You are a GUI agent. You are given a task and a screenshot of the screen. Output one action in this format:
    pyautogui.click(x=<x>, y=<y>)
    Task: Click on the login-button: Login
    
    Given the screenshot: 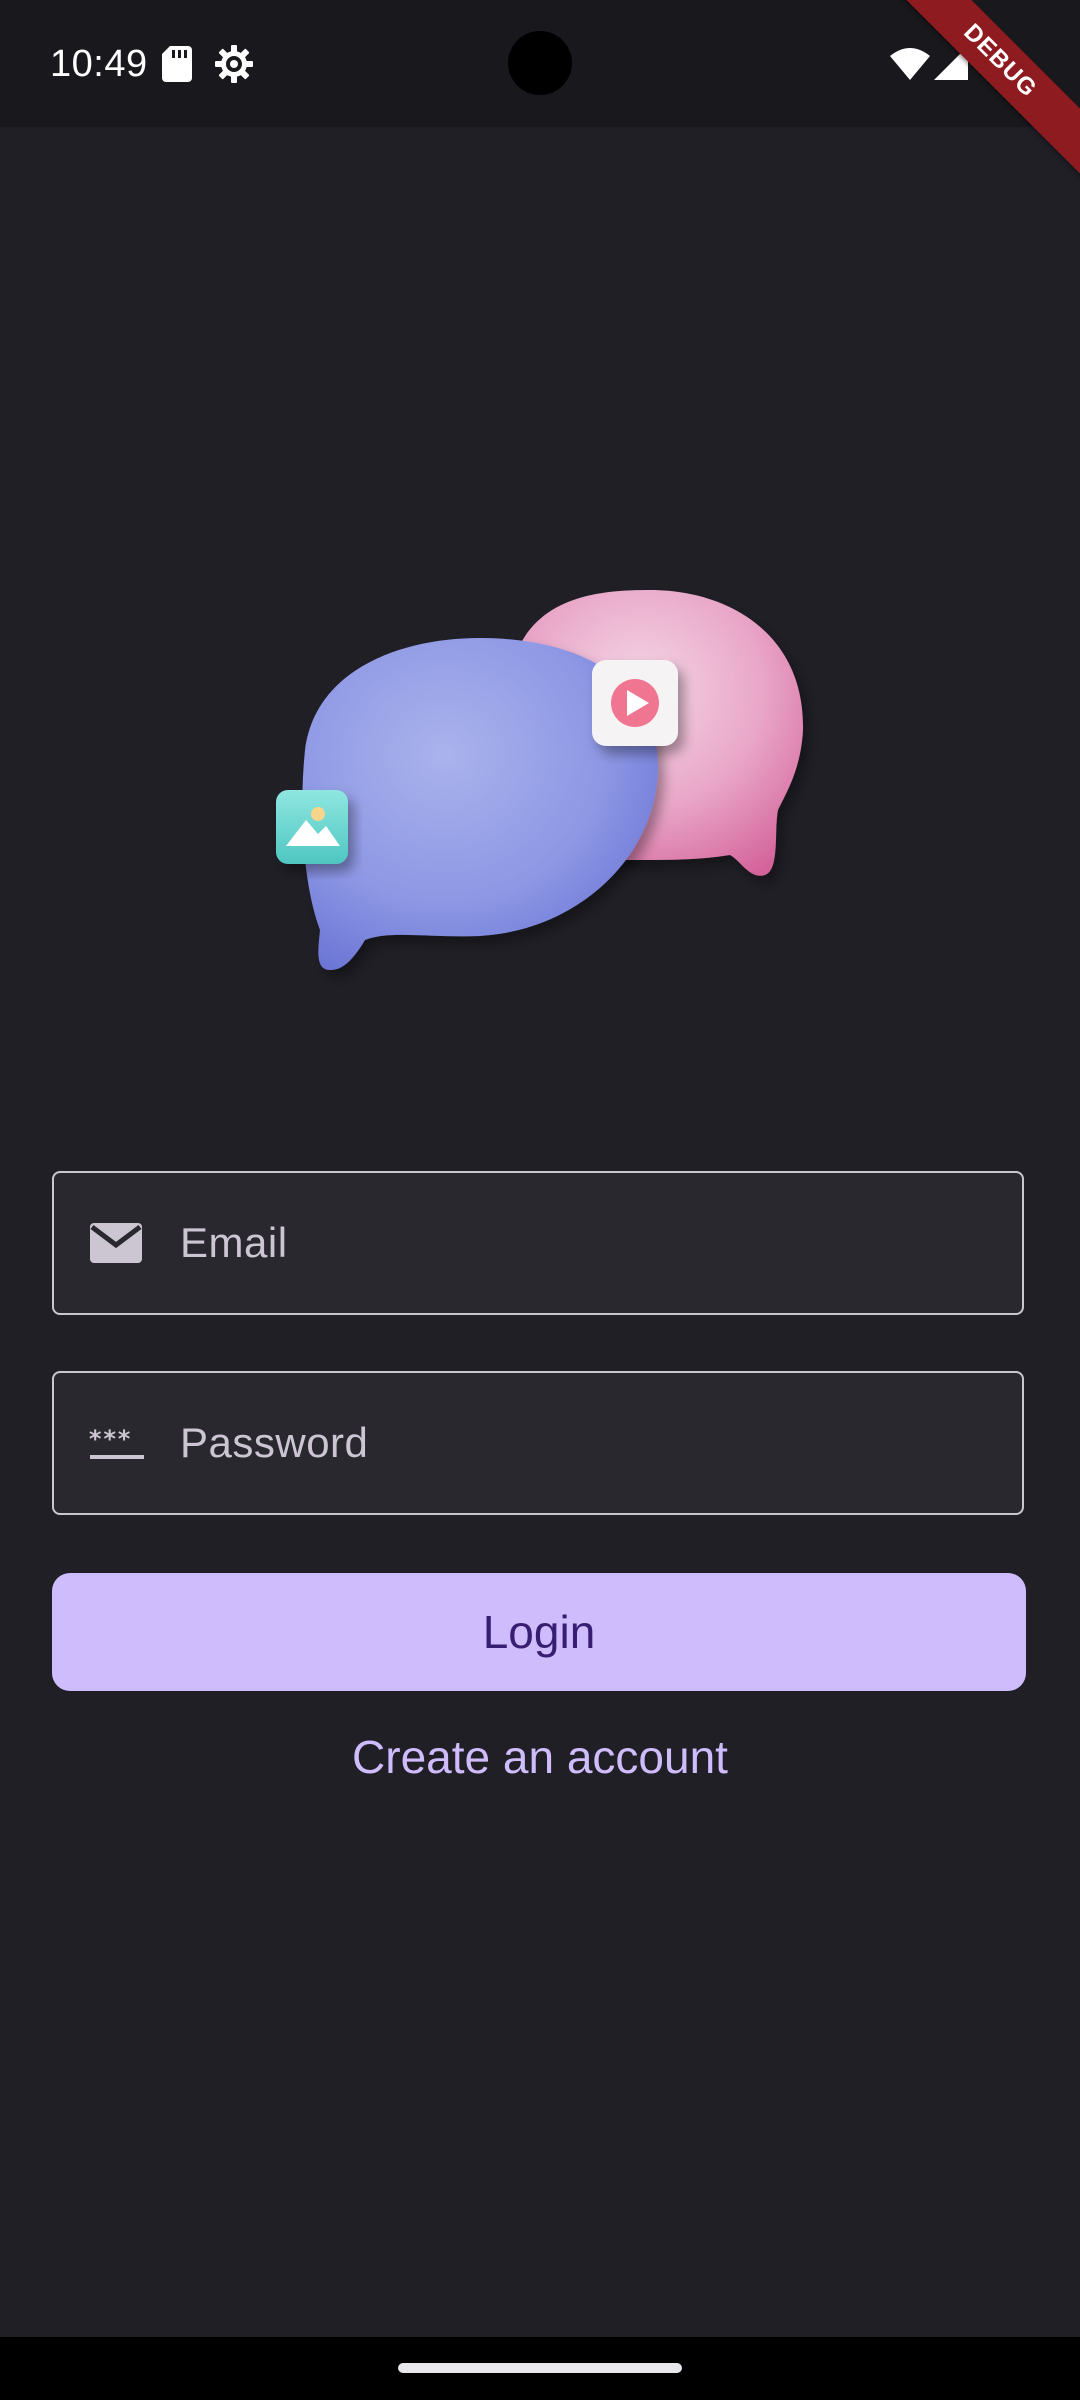 What is the action you would take?
    pyautogui.click(x=539, y=1632)
    